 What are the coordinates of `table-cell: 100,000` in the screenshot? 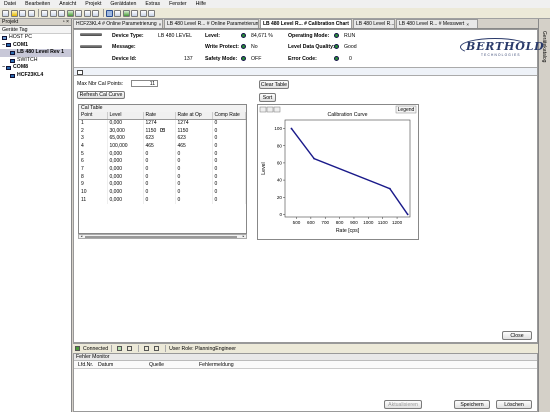 It's located at (125, 146).